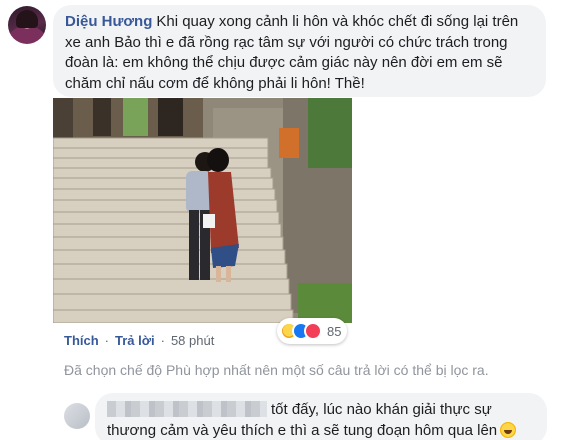 The height and width of the screenshot is (440, 564). Describe the element at coordinates (334, 331) in the screenshot. I see `reaction-count: 85` at that location.